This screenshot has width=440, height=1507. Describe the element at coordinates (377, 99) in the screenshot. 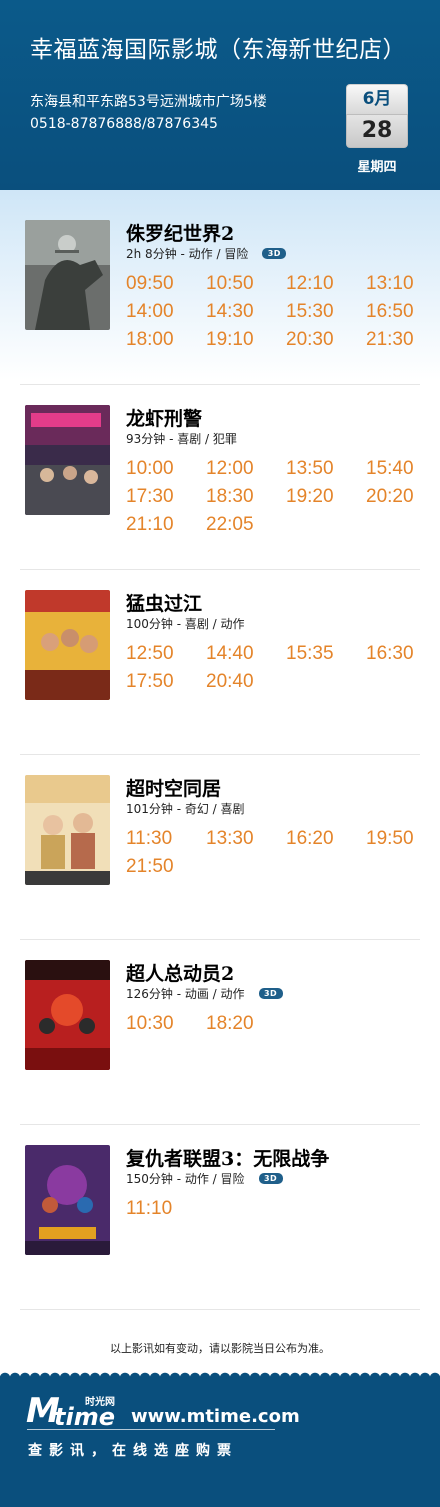

I see `calendar-month: 6月` at that location.